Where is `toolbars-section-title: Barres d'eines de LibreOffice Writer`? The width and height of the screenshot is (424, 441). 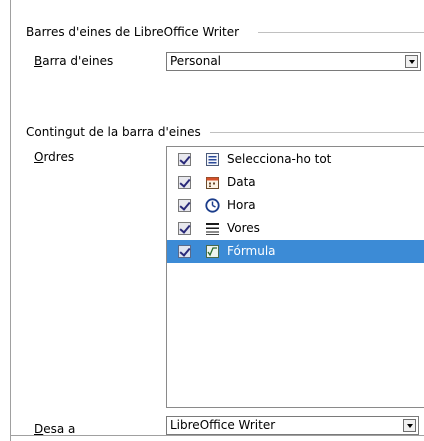 toolbars-section-title: Barres d'eines de LibreOffice Writer is located at coordinates (133, 32).